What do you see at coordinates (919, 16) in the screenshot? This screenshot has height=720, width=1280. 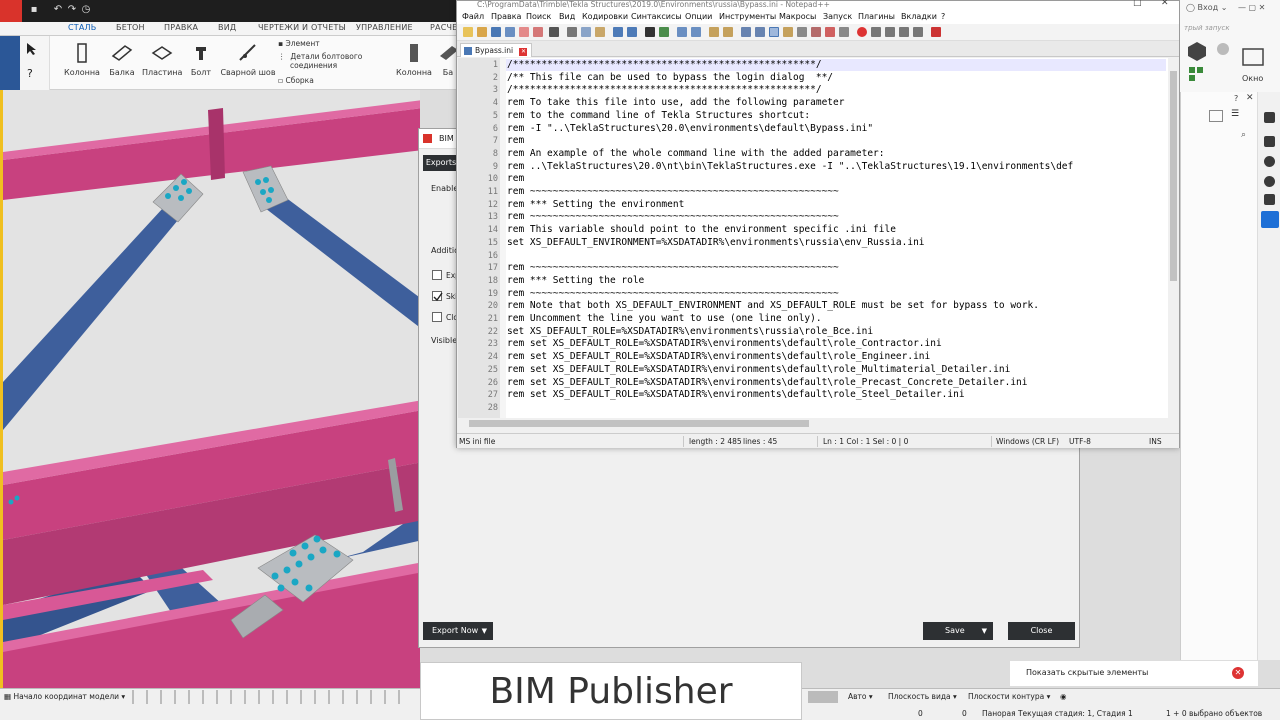 I see `menu-tabs: Вкладки` at bounding box center [919, 16].